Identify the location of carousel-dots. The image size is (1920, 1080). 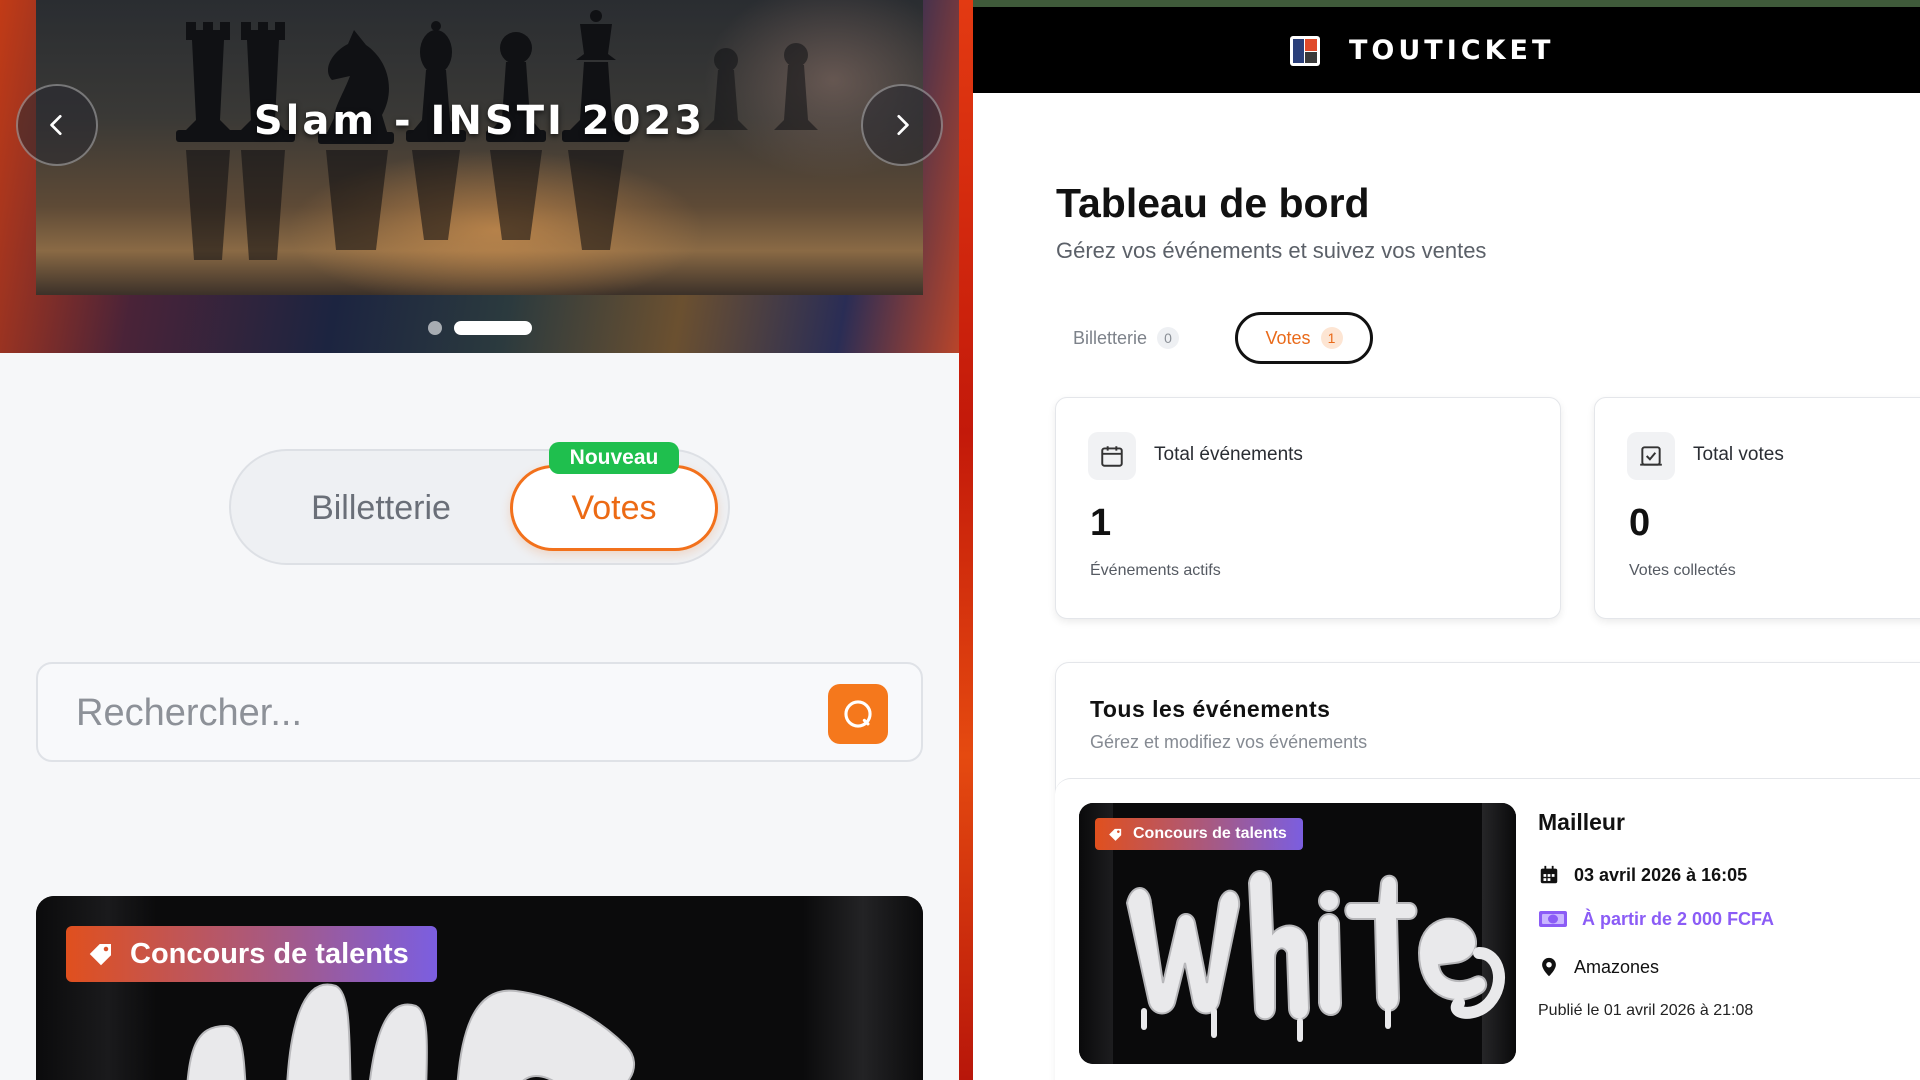
(479, 328).